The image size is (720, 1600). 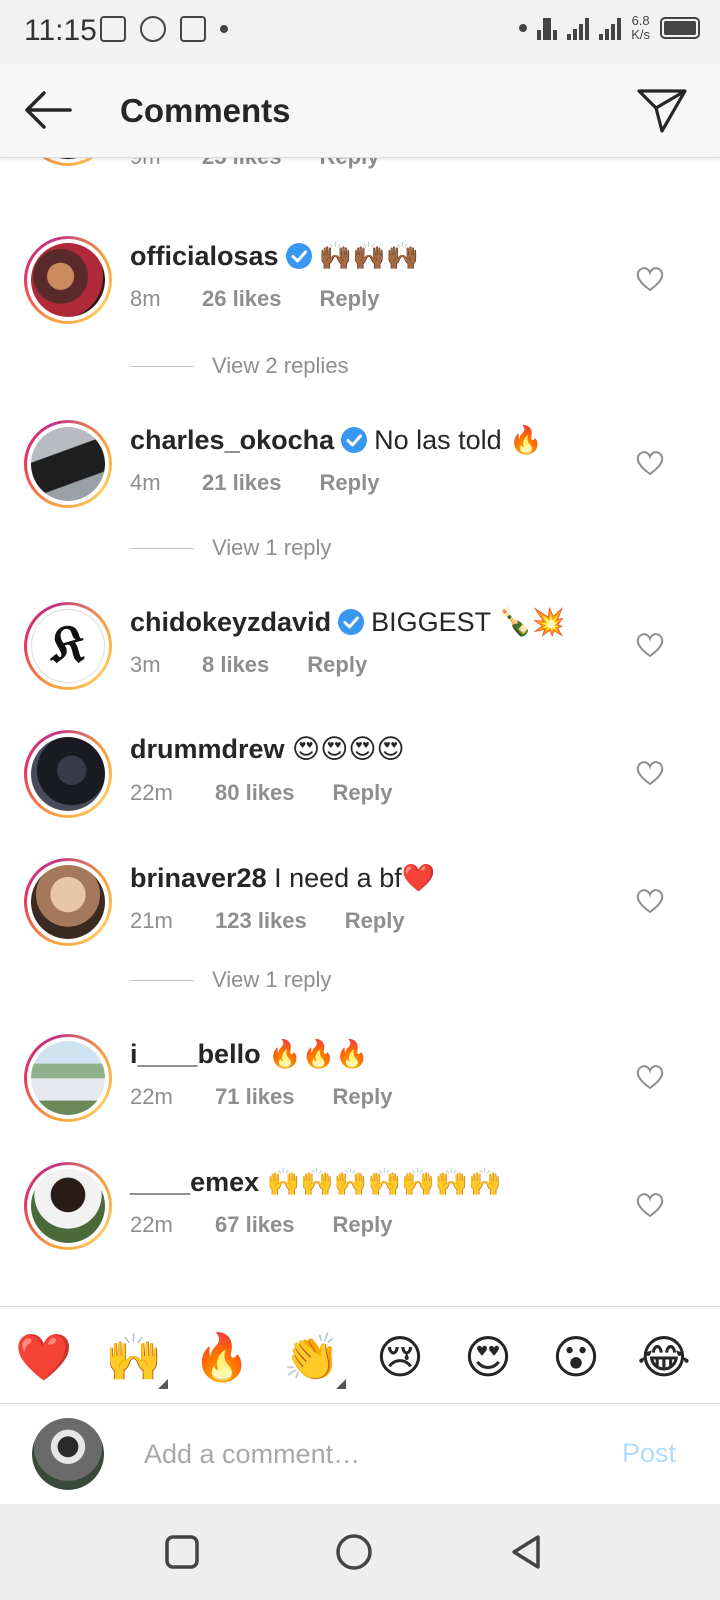 What do you see at coordinates (204, 256) in the screenshot?
I see `comment-username: officialosas` at bounding box center [204, 256].